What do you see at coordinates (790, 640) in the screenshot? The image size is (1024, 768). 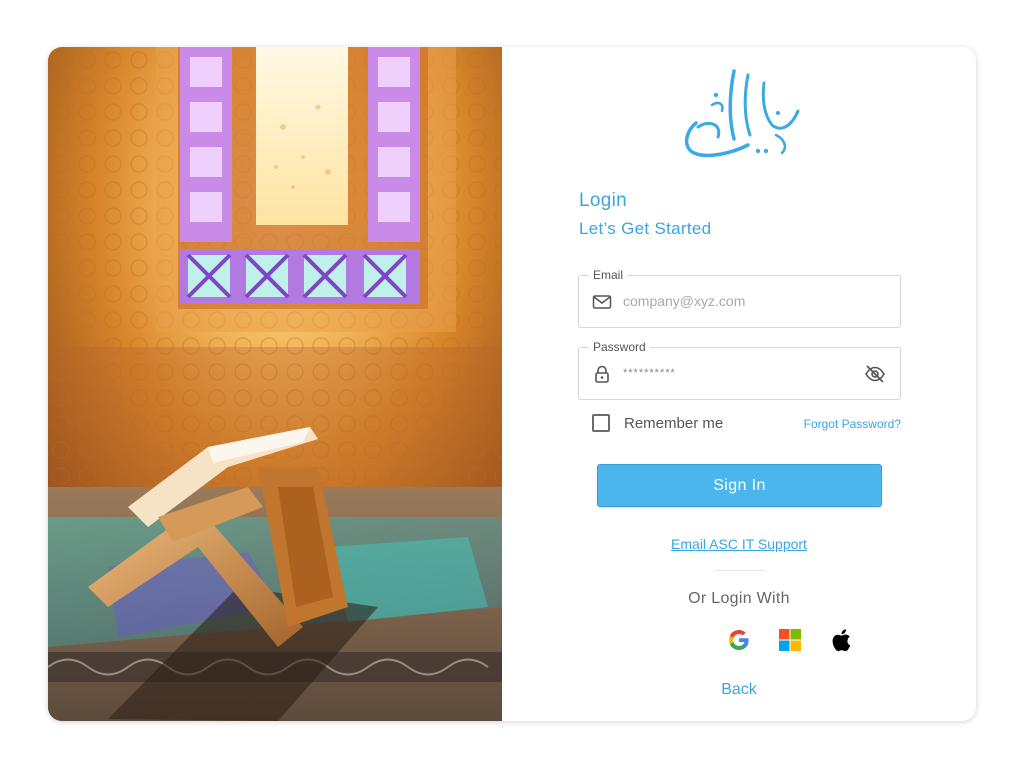 I see `microsoft-icon` at bounding box center [790, 640].